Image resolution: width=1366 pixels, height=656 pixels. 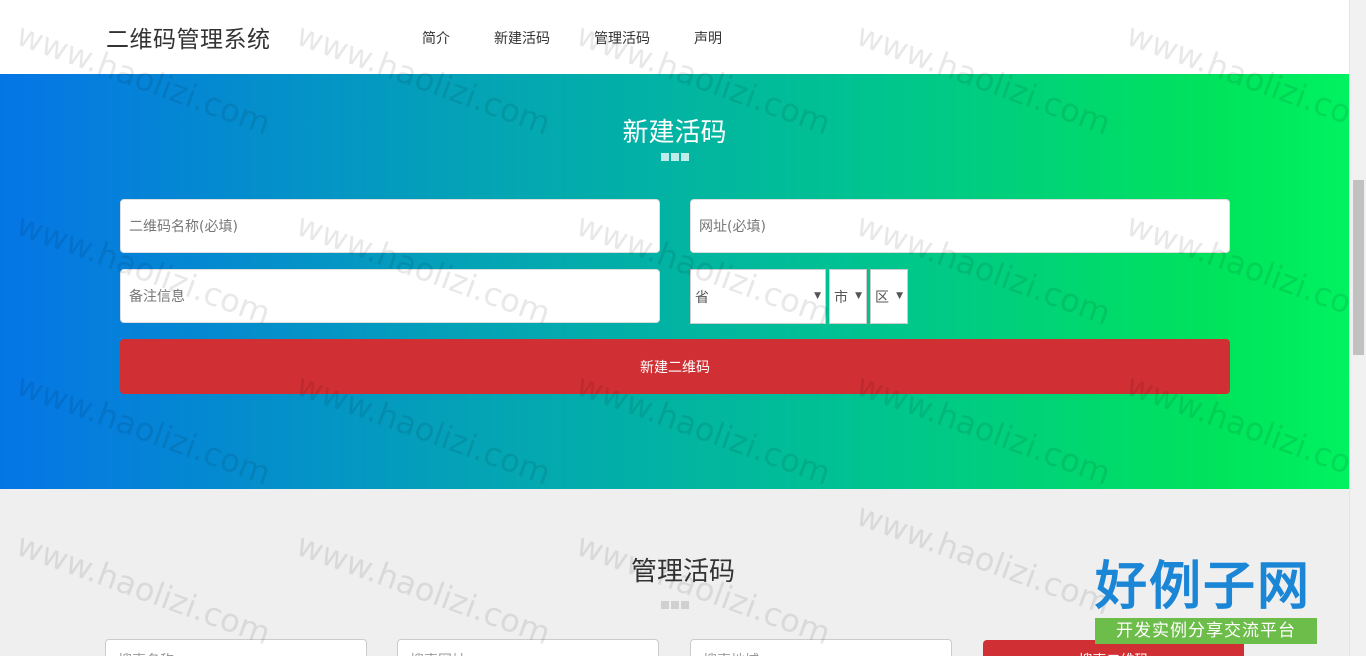 I want to click on nav-link-manage: 管理活码, so click(x=622, y=38).